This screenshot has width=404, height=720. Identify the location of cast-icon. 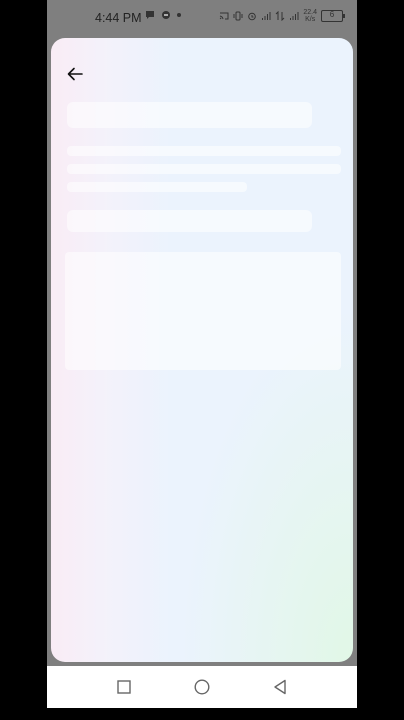
(224, 16).